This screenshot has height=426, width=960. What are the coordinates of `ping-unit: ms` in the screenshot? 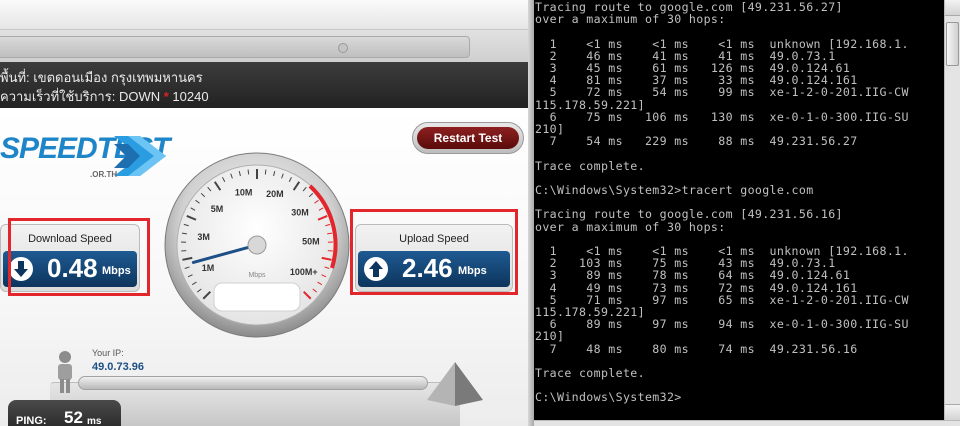 It's located at (94, 421).